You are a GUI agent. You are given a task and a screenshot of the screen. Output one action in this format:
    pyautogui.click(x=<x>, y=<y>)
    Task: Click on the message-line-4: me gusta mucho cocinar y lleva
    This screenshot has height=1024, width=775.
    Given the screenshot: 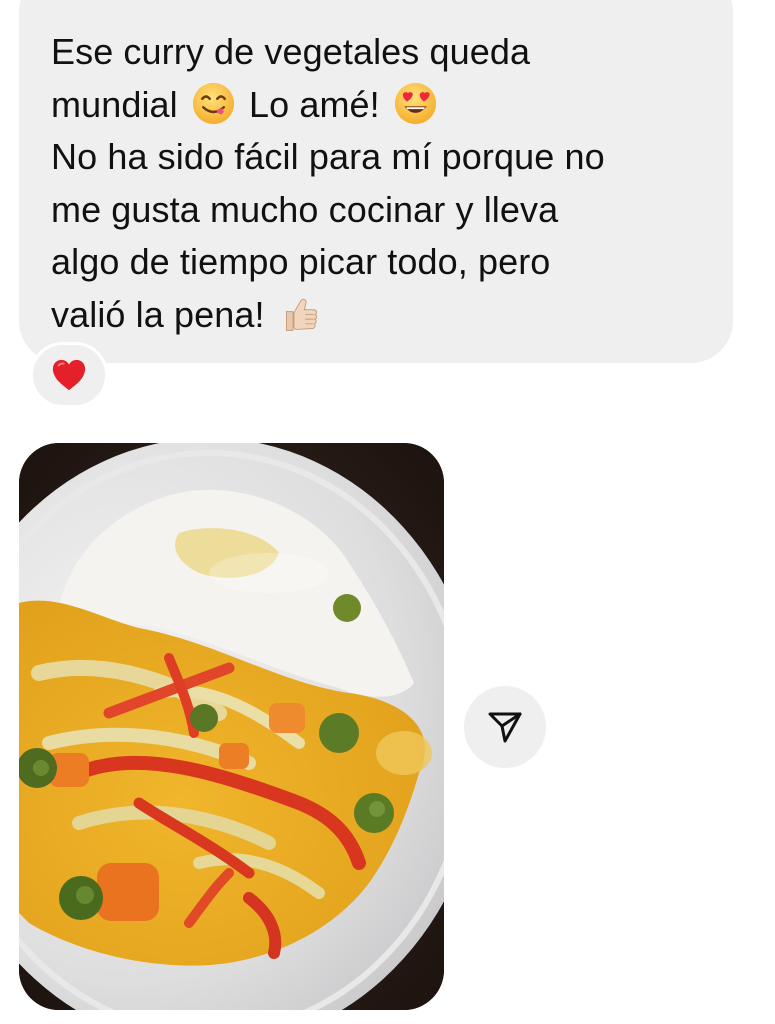 What is the action you would take?
    pyautogui.click(x=305, y=209)
    